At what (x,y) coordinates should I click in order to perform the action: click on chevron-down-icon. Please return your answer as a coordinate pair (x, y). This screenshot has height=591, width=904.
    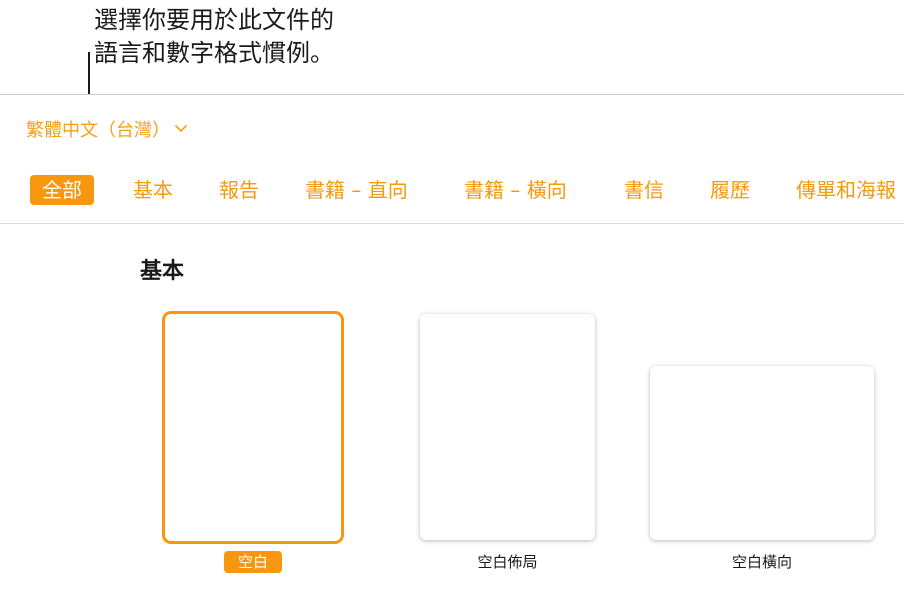
    Looking at the image, I should click on (181, 129).